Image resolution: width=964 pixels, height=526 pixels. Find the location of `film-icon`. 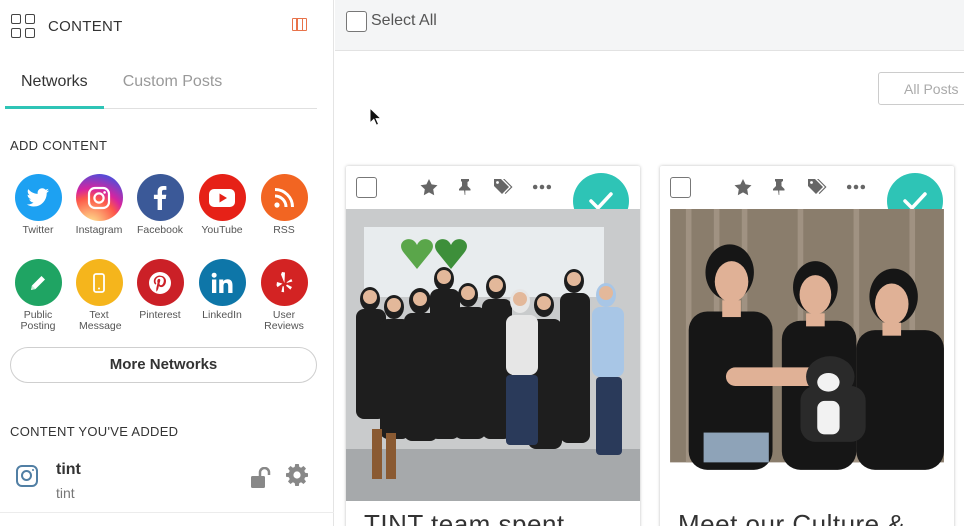

film-icon is located at coordinates (299, 24).